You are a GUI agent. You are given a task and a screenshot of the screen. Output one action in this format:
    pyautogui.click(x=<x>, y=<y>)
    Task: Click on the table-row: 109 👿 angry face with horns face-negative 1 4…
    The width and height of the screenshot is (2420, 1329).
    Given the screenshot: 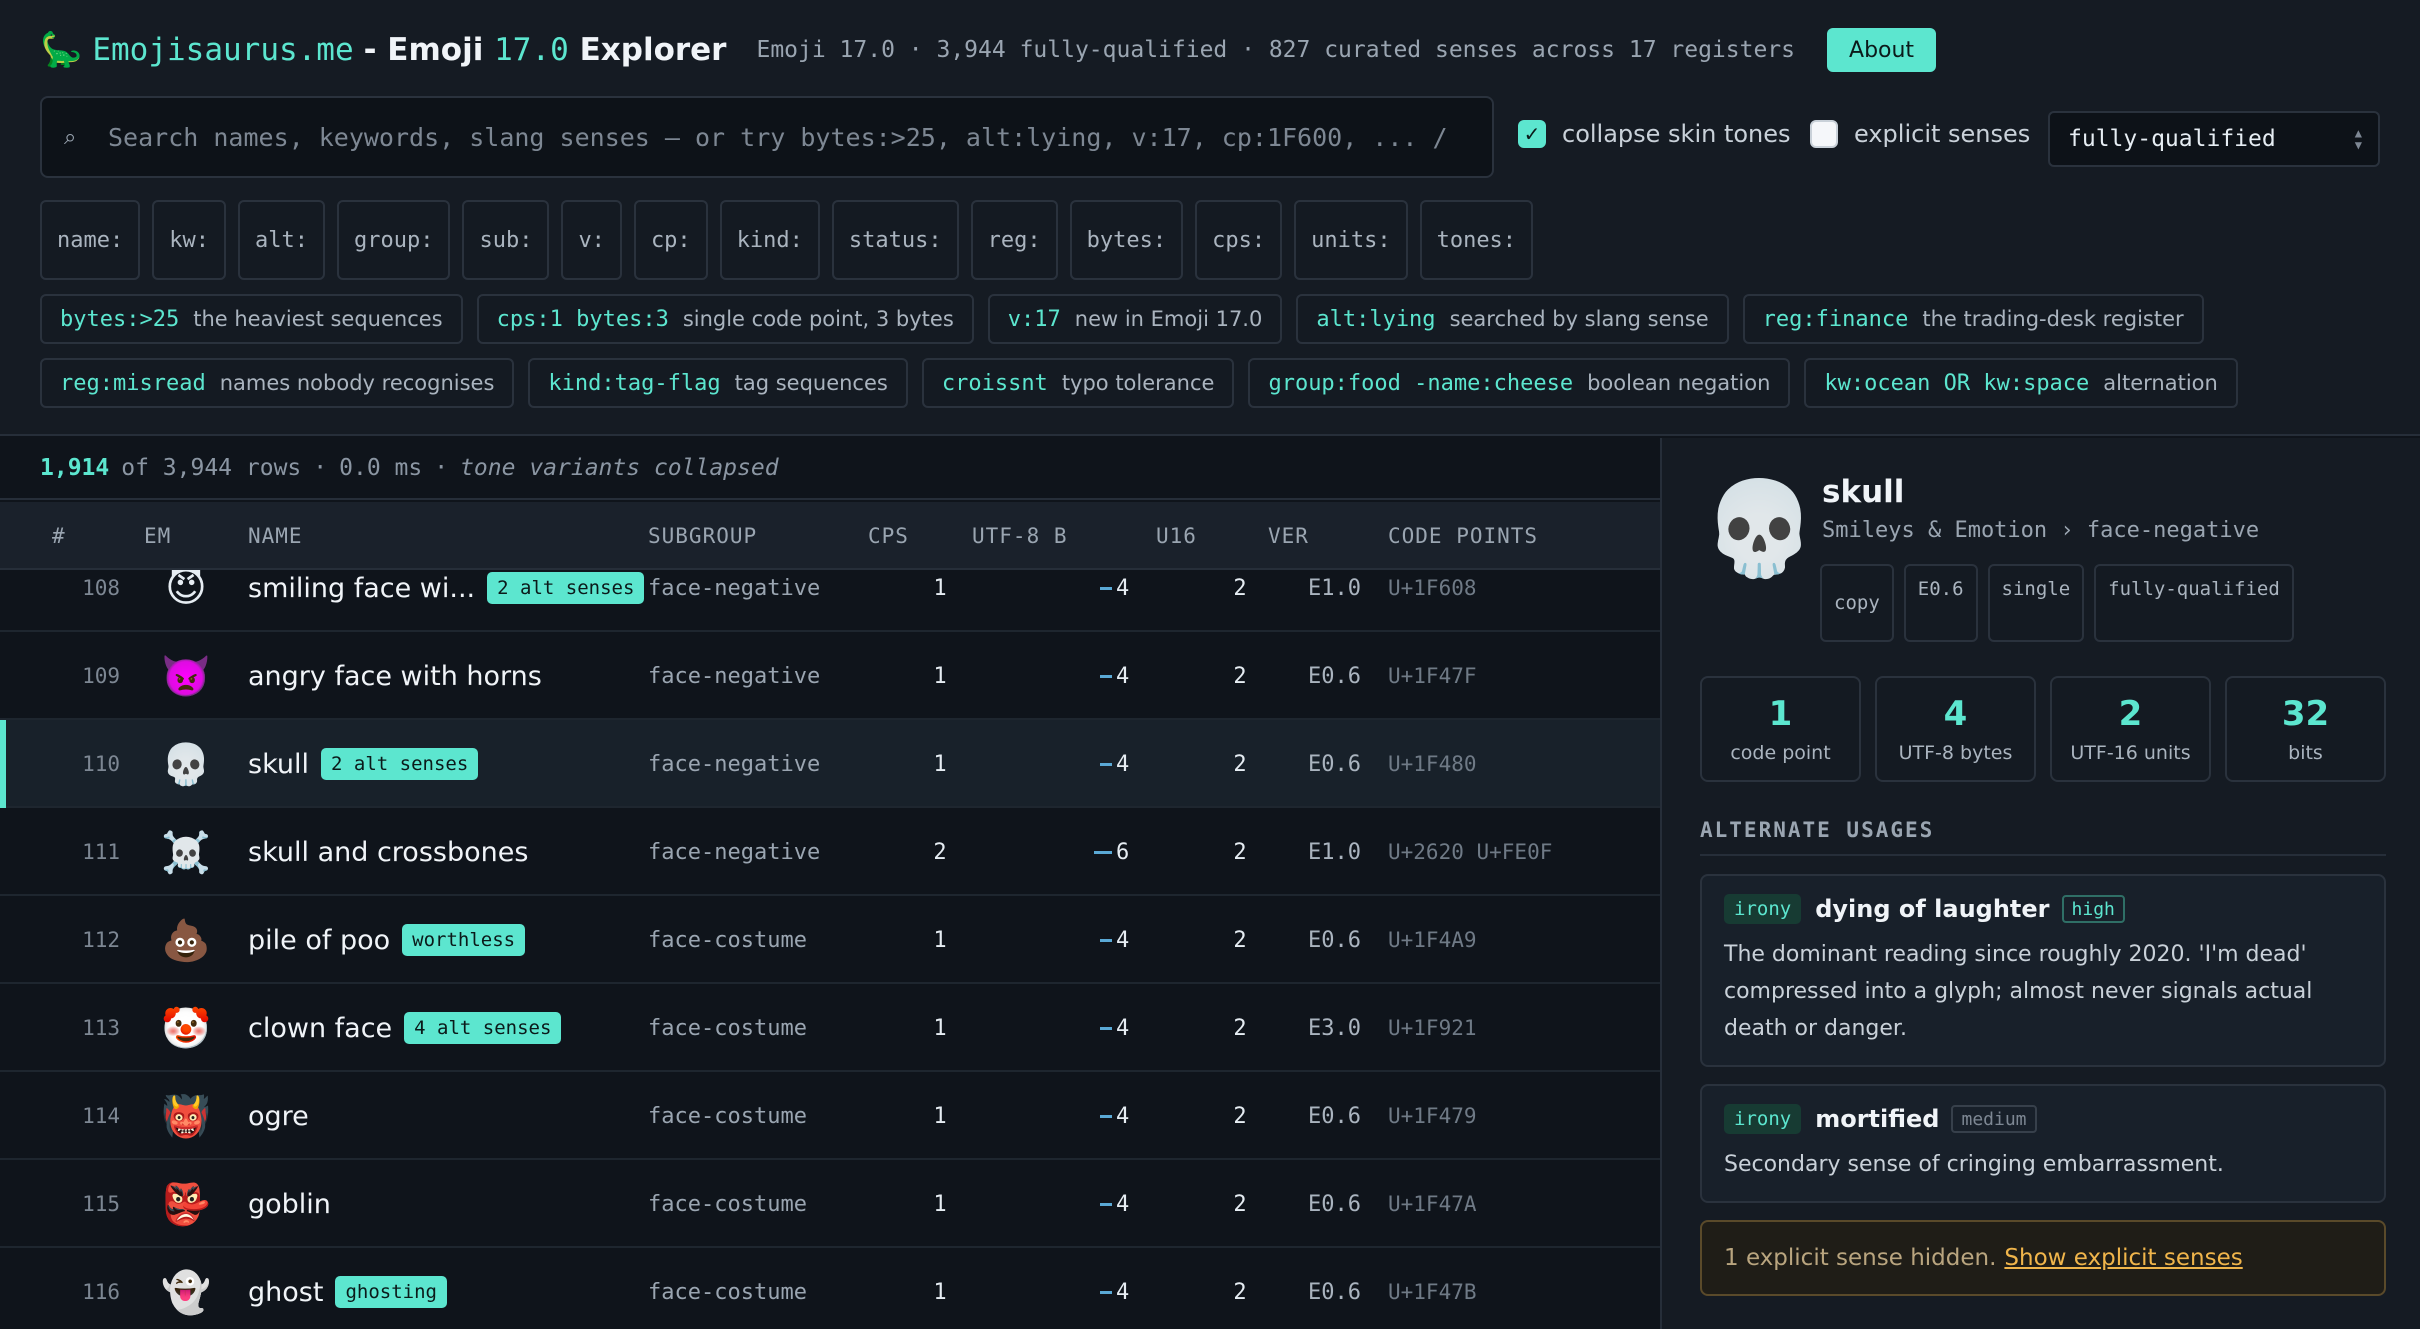 What is the action you would take?
    pyautogui.click(x=830, y=676)
    